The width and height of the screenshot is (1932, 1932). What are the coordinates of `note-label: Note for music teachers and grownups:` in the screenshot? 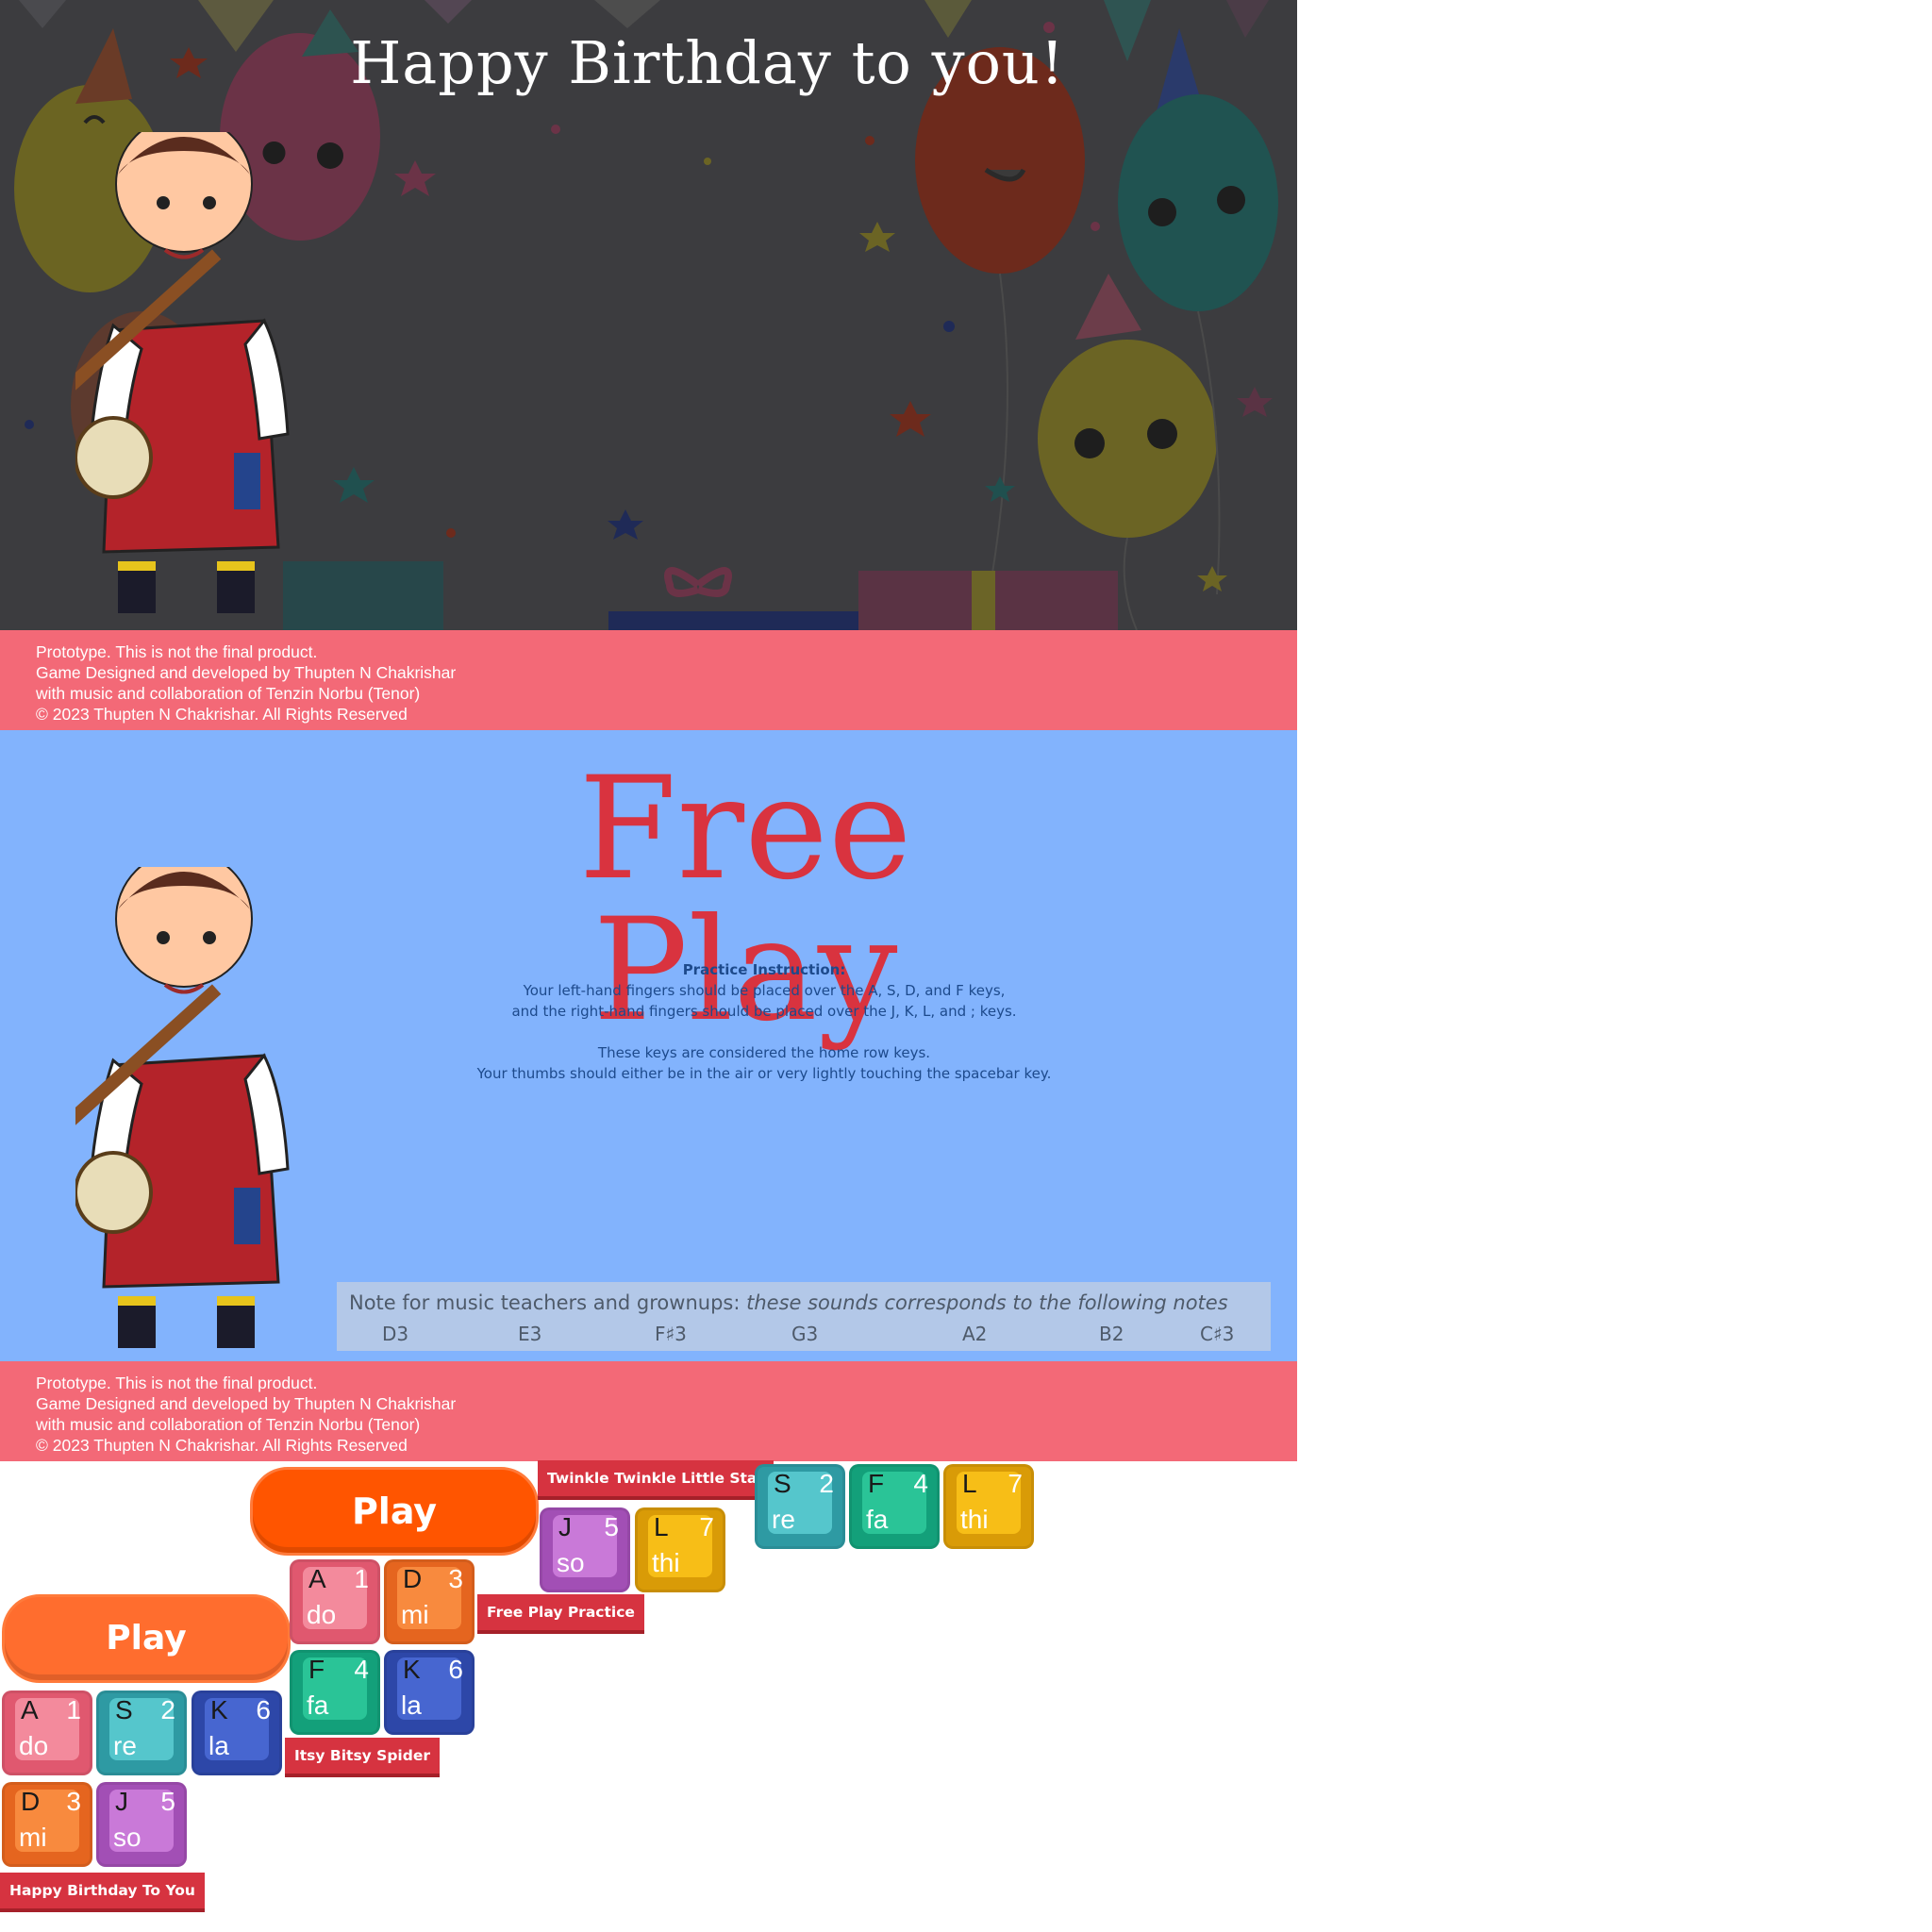 It's located at (545, 1302).